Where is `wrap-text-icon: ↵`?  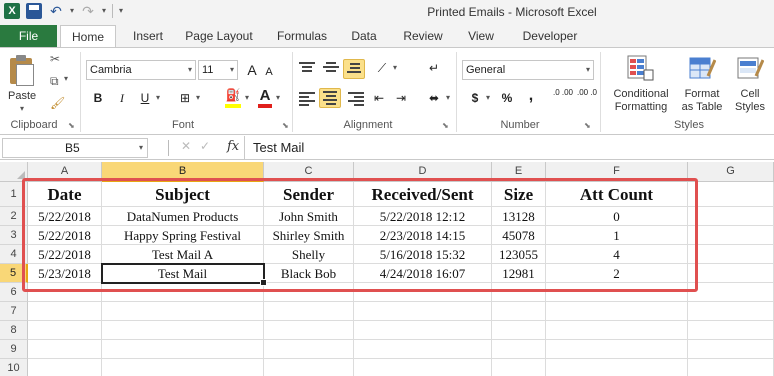
wrap-text-icon: ↵ is located at coordinates (434, 68).